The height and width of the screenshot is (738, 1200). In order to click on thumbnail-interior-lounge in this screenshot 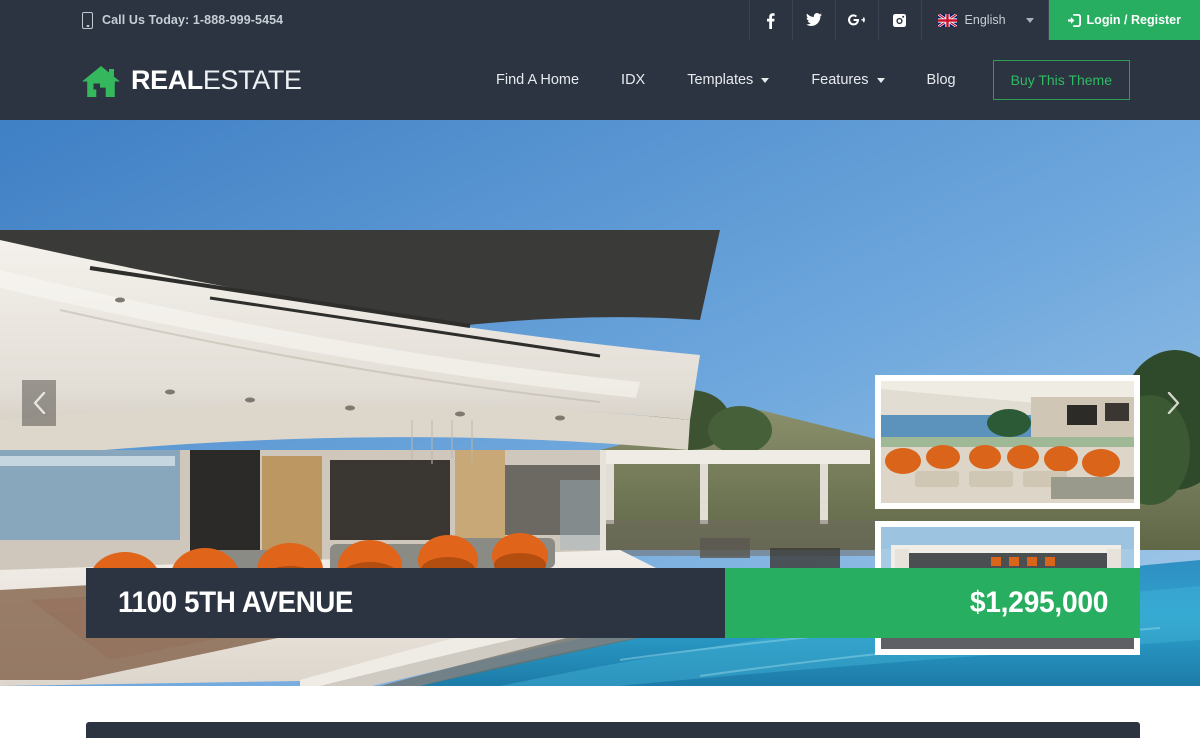, I will do `click(1007, 442)`.